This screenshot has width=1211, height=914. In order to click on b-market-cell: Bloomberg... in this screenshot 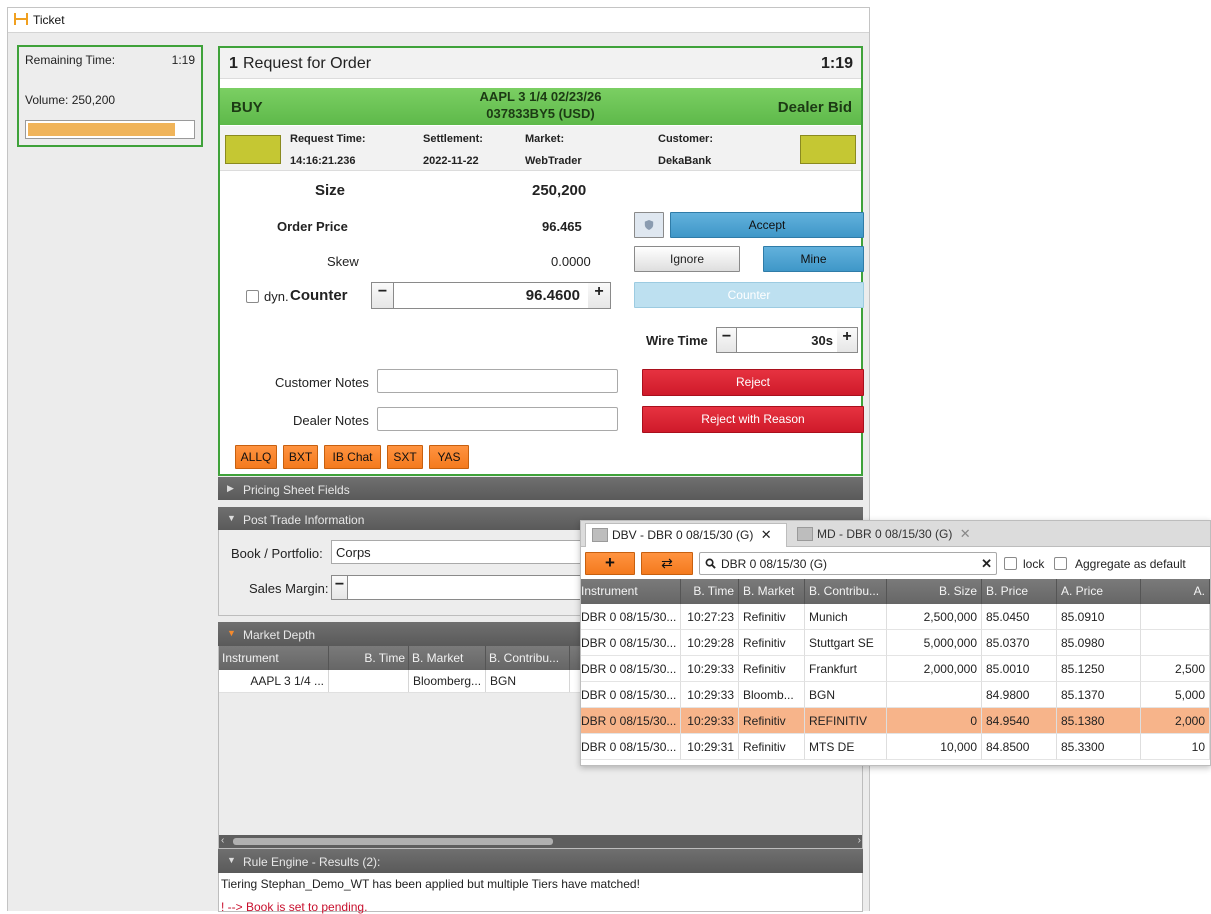, I will do `click(447, 681)`.